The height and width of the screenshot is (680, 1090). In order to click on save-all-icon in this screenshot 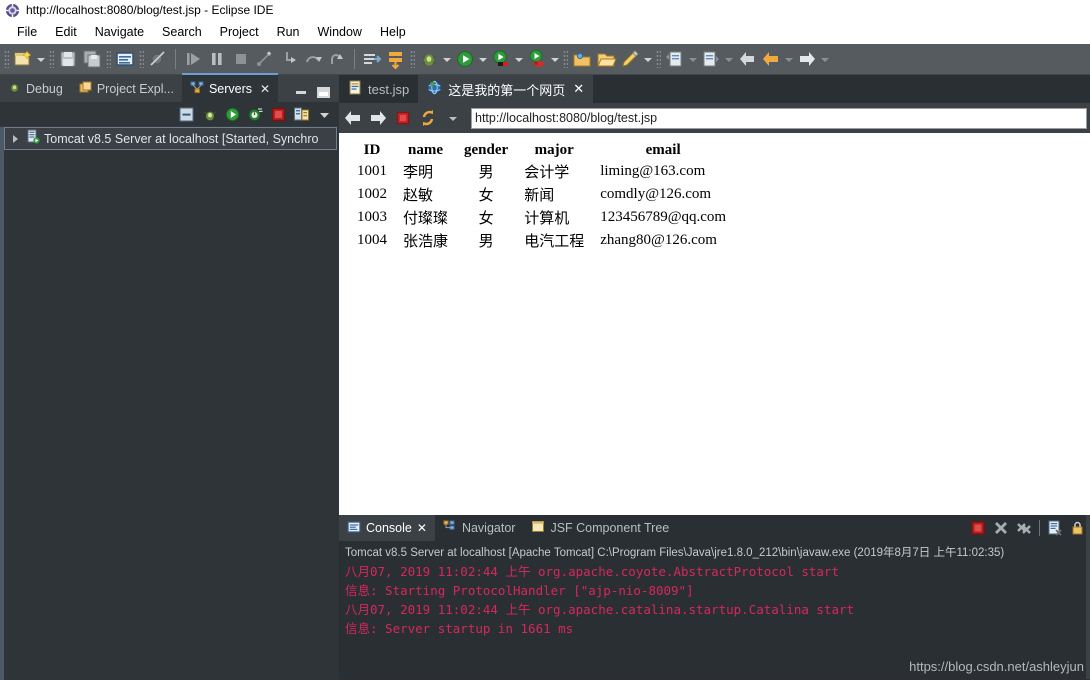, I will do `click(92, 59)`.